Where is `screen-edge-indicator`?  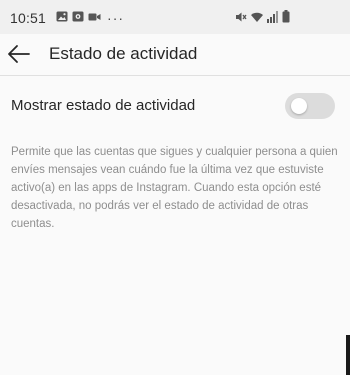
screen-edge-indicator is located at coordinates (348, 355).